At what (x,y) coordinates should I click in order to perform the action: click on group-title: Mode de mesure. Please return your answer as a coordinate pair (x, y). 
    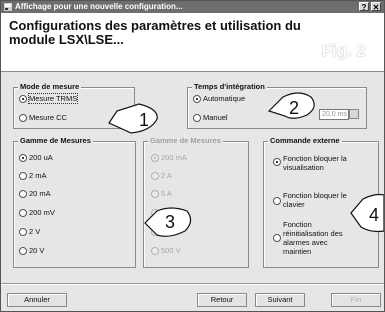
    Looking at the image, I should click on (50, 86).